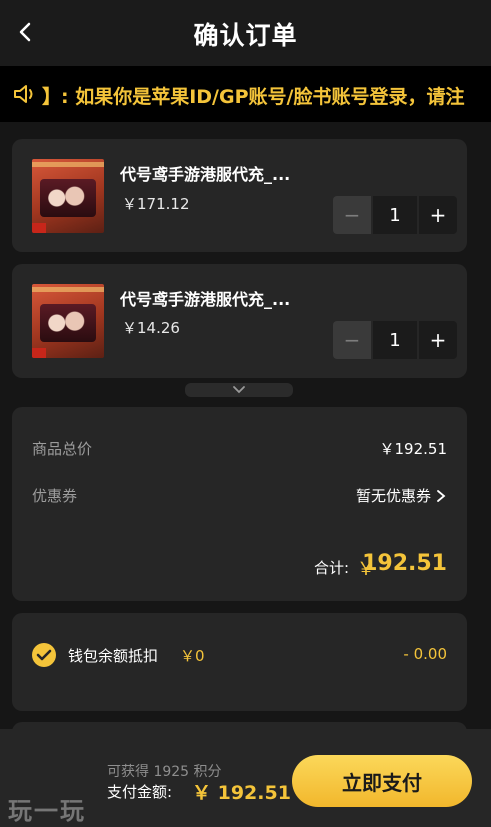 Image resolution: width=491 pixels, height=827 pixels. What do you see at coordinates (140, 792) in the screenshot?
I see `pay-amount-label: 支付金额:` at bounding box center [140, 792].